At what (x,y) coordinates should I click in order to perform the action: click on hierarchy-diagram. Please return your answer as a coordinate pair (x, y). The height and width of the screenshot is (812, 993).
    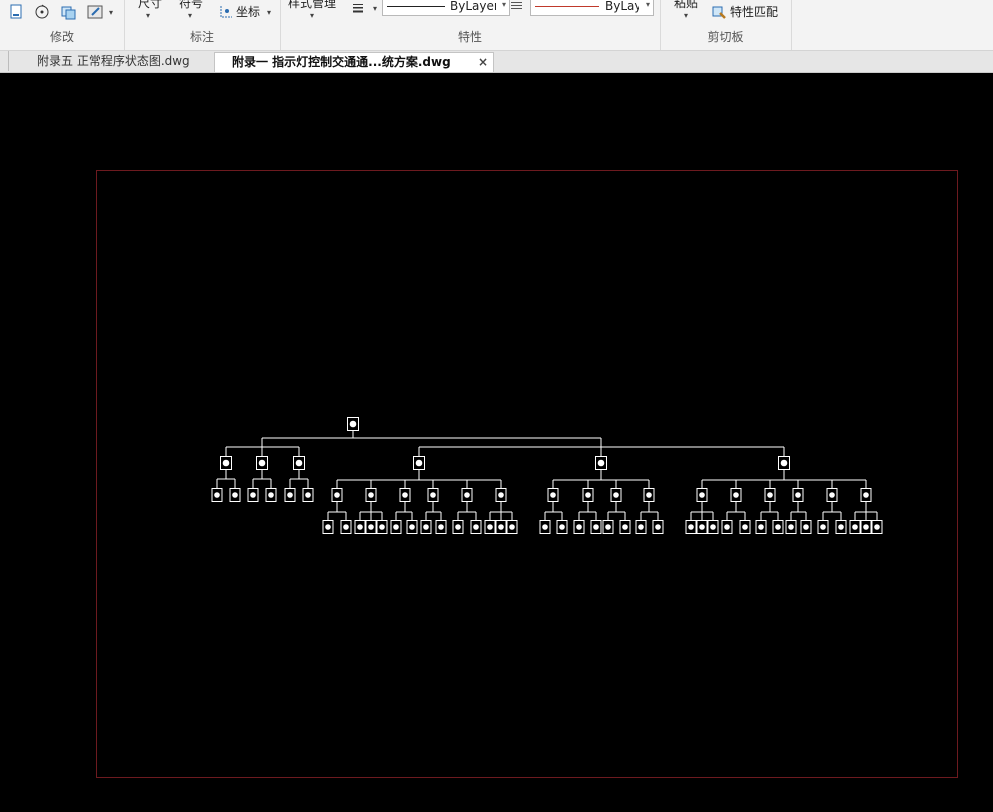
    Looking at the image, I should click on (547, 475).